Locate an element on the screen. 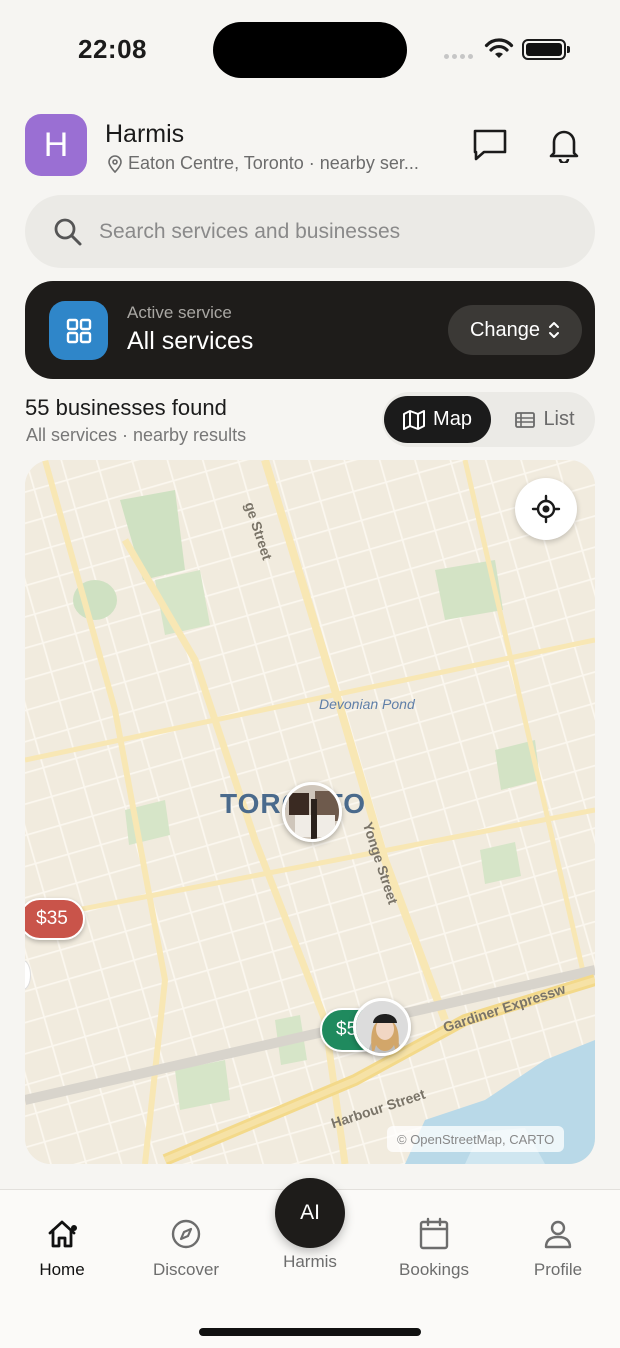 This screenshot has height=1348, width=620. map-icon is located at coordinates (414, 419).